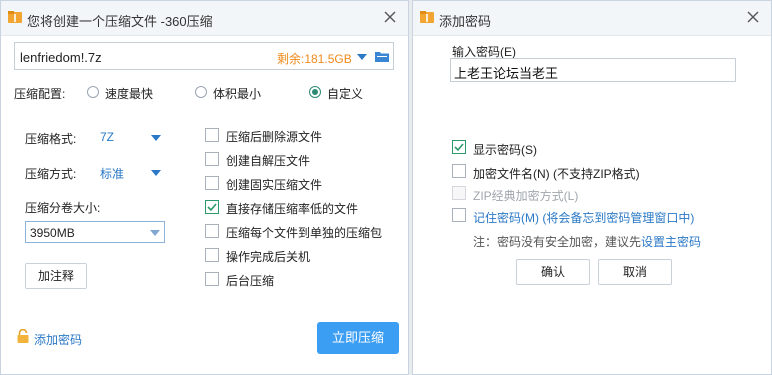  Describe the element at coordinates (129, 94) in the screenshot. I see `radio-fastest-label: 速度最快` at that location.